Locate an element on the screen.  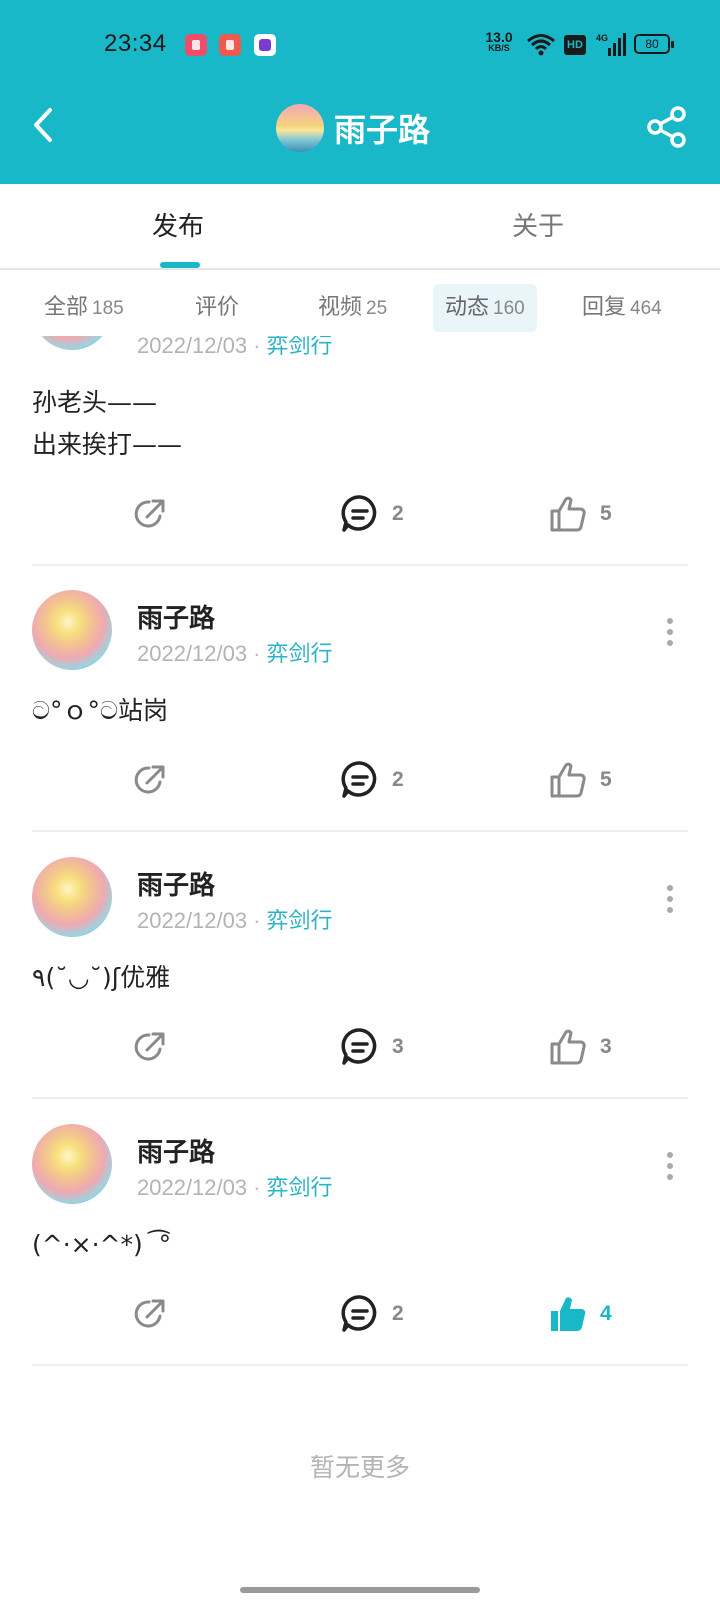
subtab-label: 视频 is located at coordinates (340, 307).